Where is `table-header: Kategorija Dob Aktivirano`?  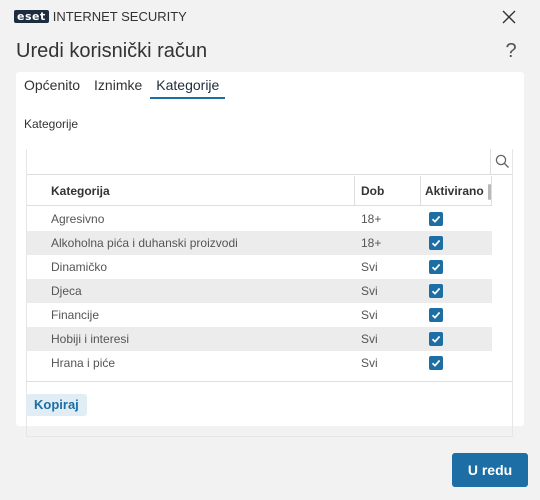 table-header: Kategorija Dob Aktivirano is located at coordinates (259, 191).